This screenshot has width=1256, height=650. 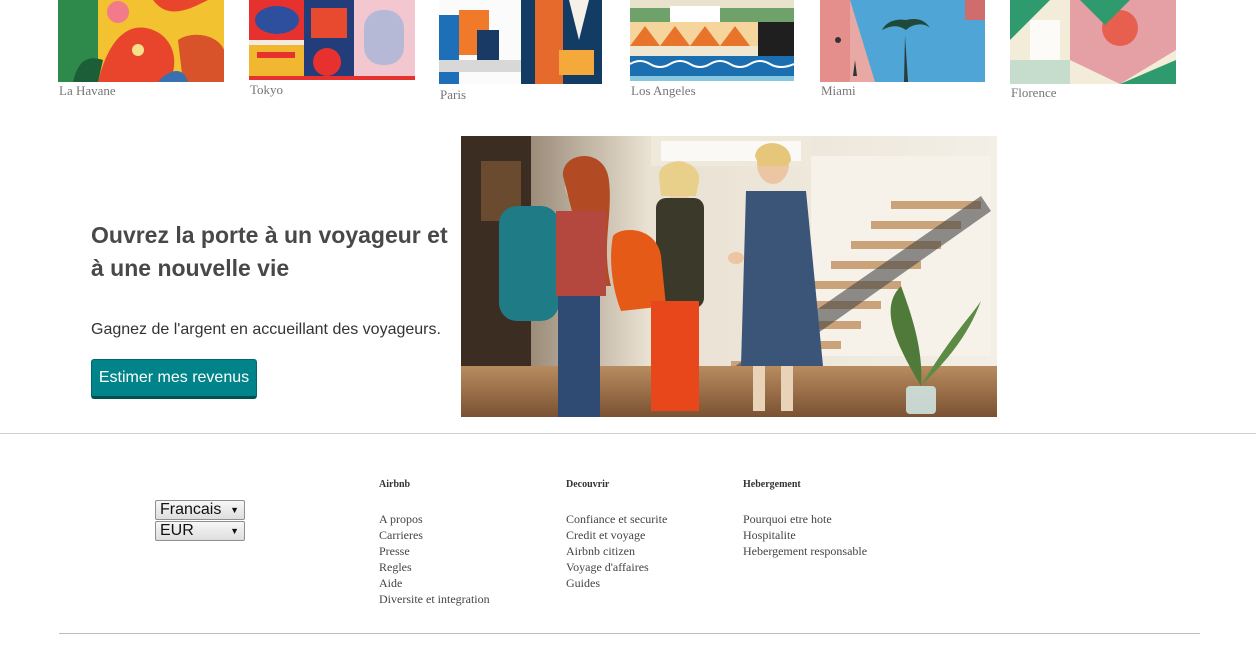 I want to click on estimate-earnings-button: Estimer mes revenus, so click(x=174, y=379).